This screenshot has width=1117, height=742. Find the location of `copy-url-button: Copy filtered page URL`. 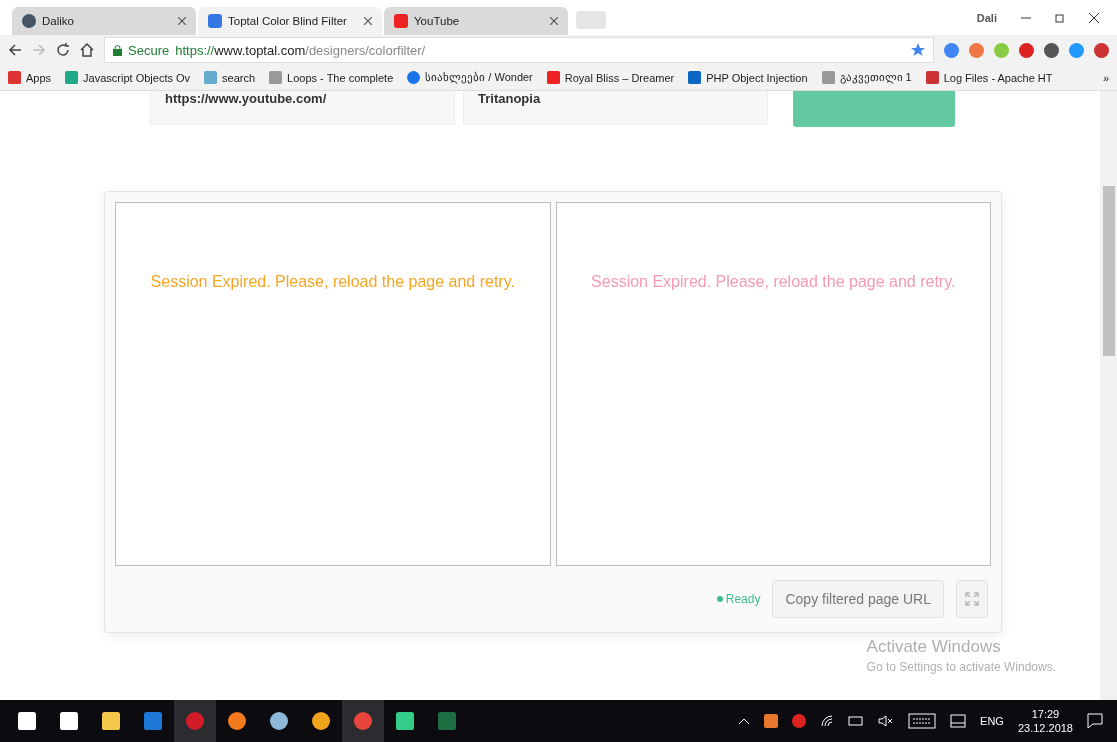

copy-url-button: Copy filtered page URL is located at coordinates (858, 599).